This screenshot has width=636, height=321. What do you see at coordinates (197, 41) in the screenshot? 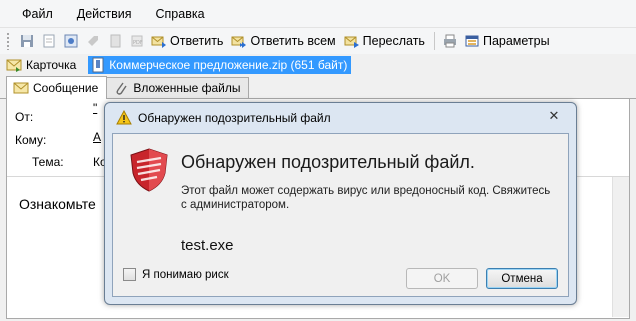
I see `reply-label: Ответить` at bounding box center [197, 41].